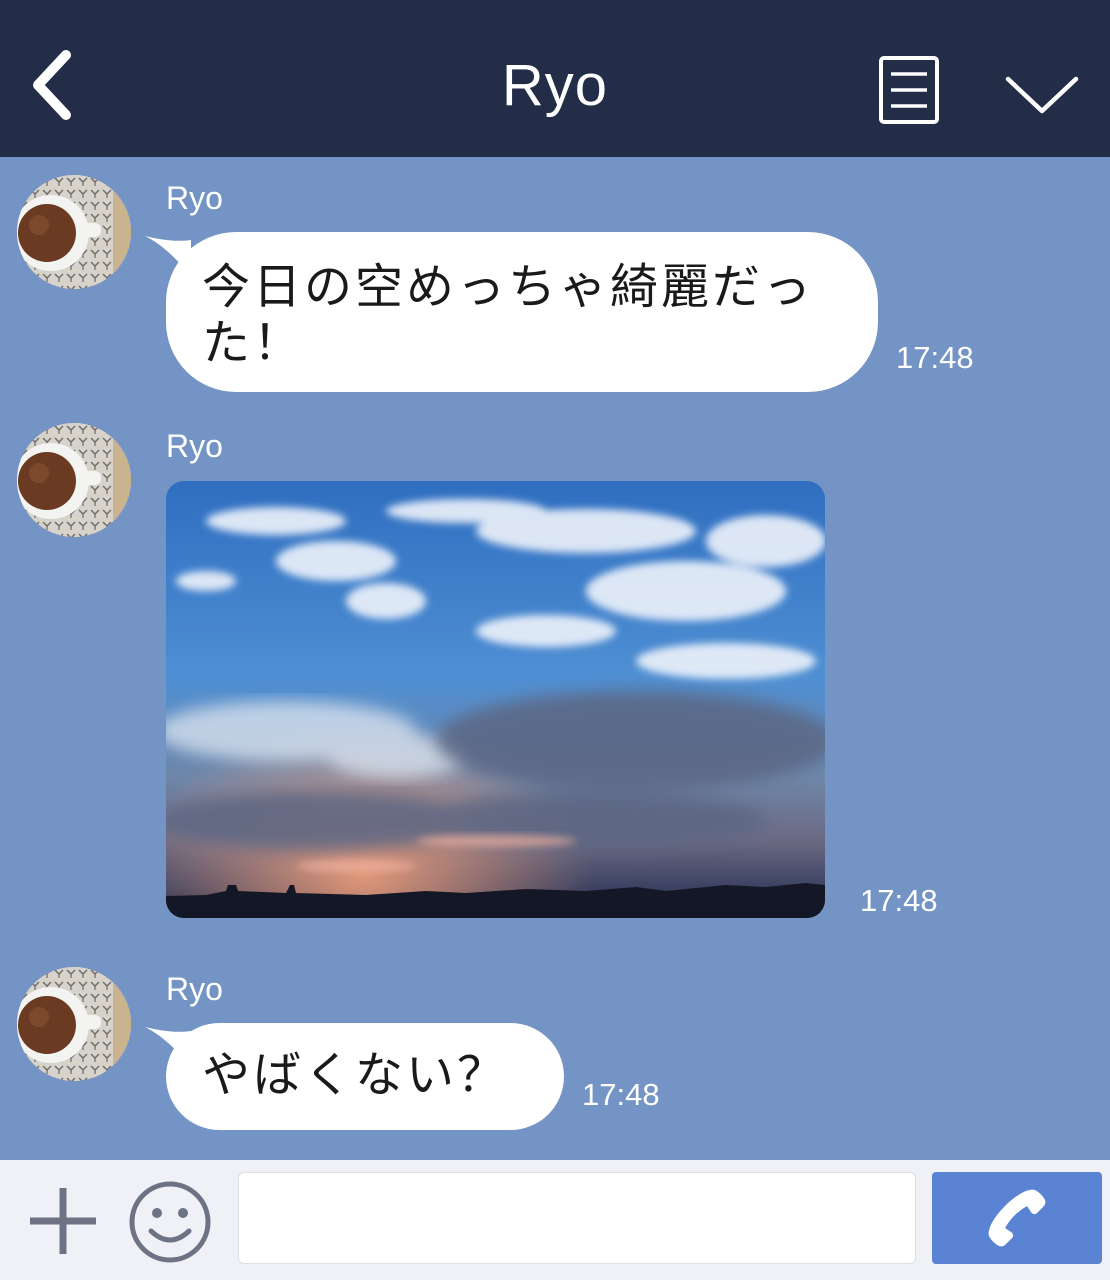 This screenshot has height=1280, width=1110. Describe the element at coordinates (253, 343) in the screenshot. I see `message-text: た！` at that location.